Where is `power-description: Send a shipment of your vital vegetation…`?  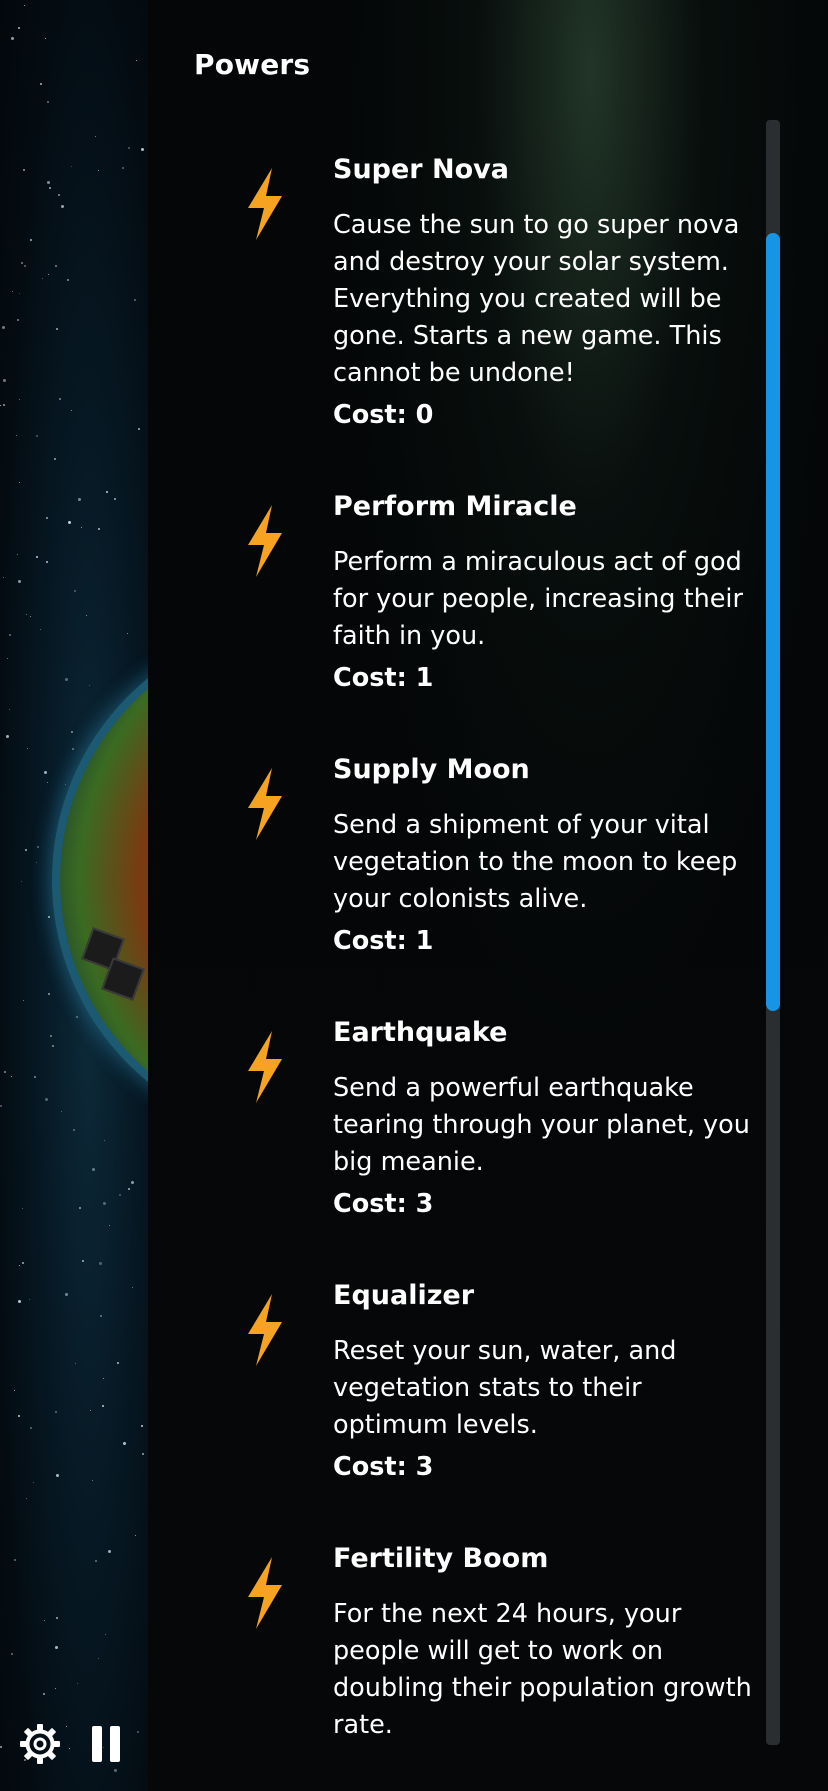 power-description: Send a shipment of your vital vegetation… is located at coordinates (535, 862).